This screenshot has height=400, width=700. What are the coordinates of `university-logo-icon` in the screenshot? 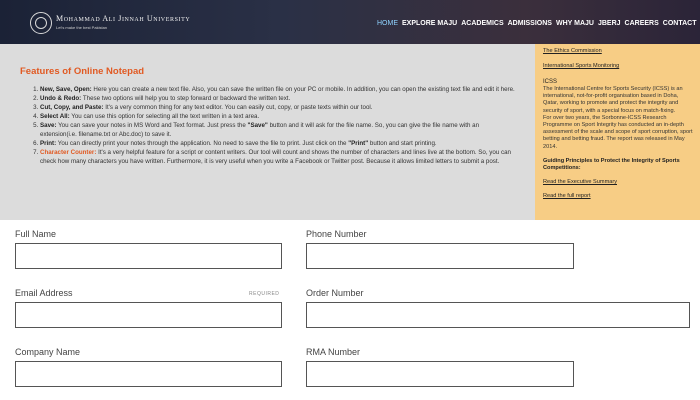 It's located at (41, 23).